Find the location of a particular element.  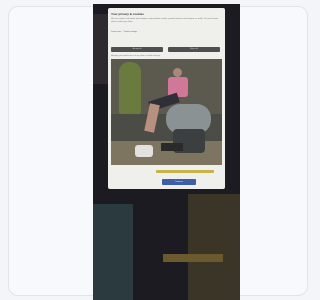

exercise-photo is located at coordinates (166, 112).